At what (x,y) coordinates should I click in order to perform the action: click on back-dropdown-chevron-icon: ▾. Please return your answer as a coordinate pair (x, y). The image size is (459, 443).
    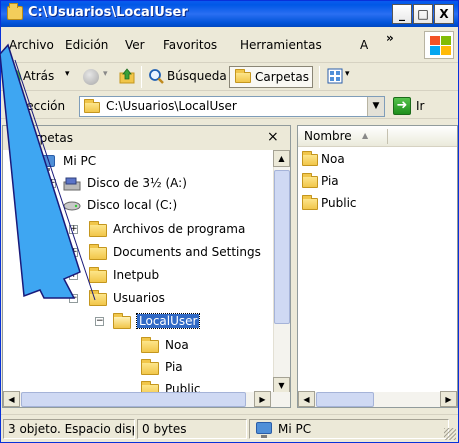
    Looking at the image, I should click on (67, 78).